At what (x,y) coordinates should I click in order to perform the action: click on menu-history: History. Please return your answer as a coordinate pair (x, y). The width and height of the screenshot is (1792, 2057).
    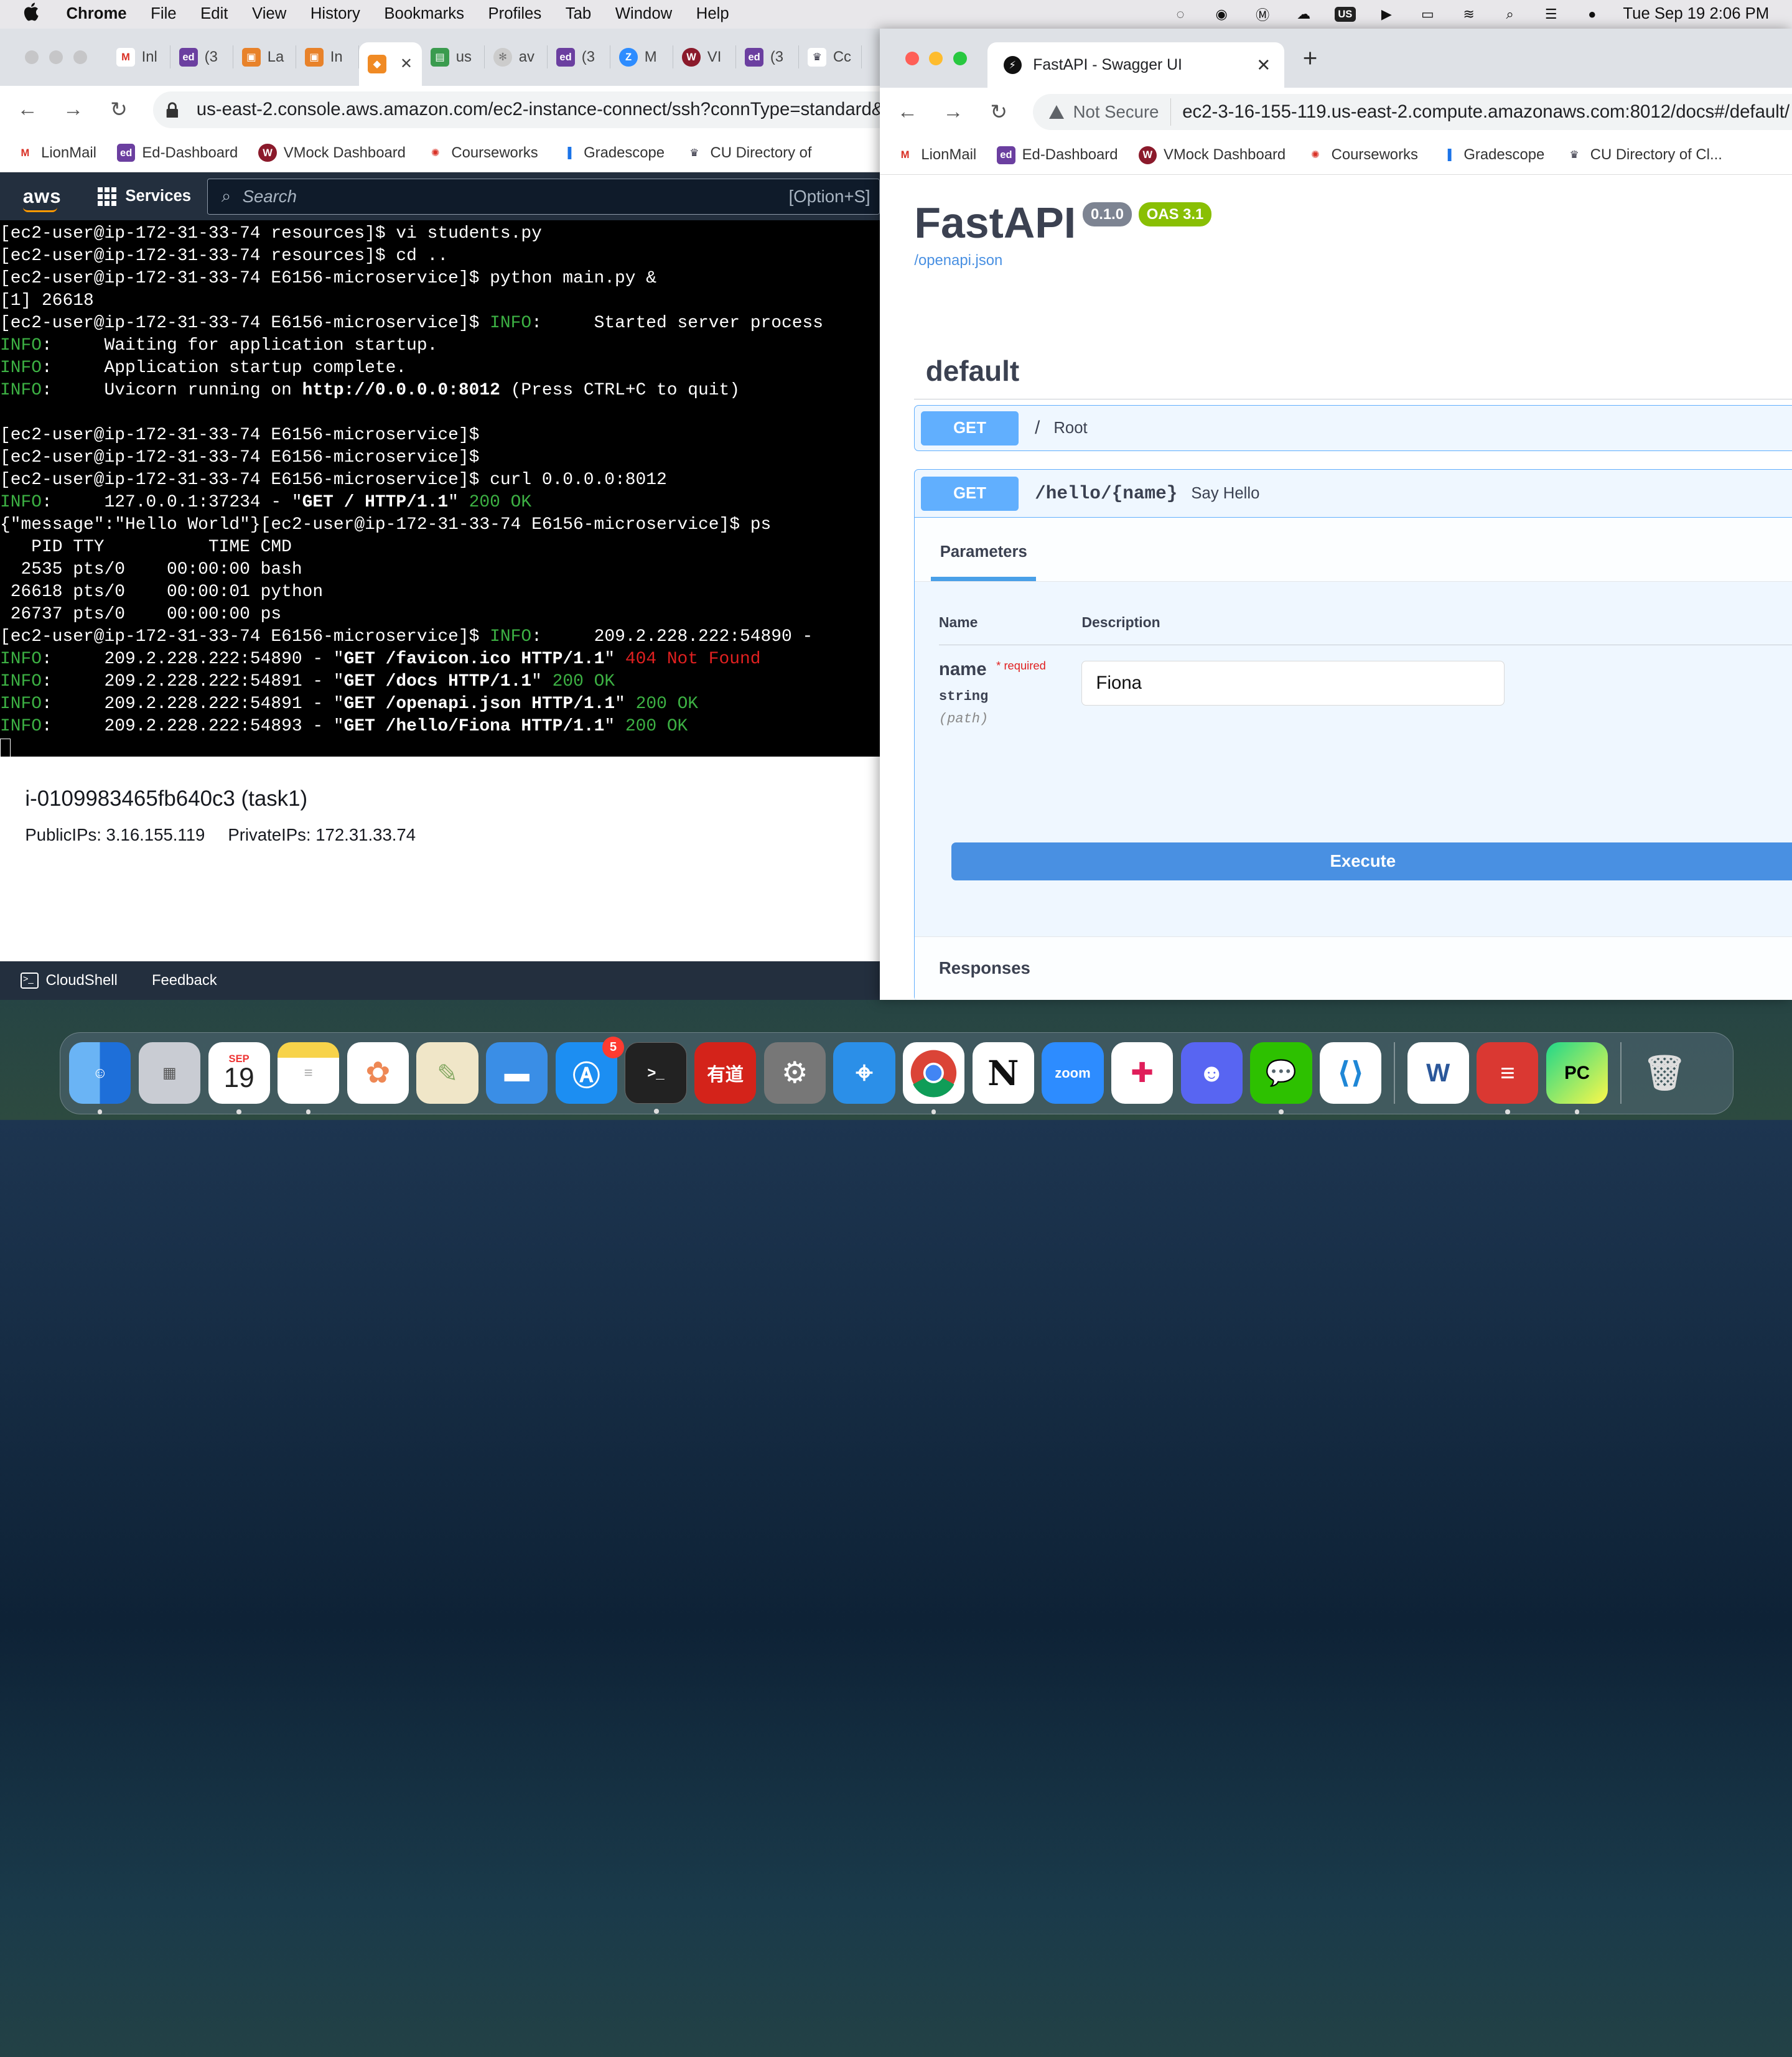
    Looking at the image, I should click on (335, 14).